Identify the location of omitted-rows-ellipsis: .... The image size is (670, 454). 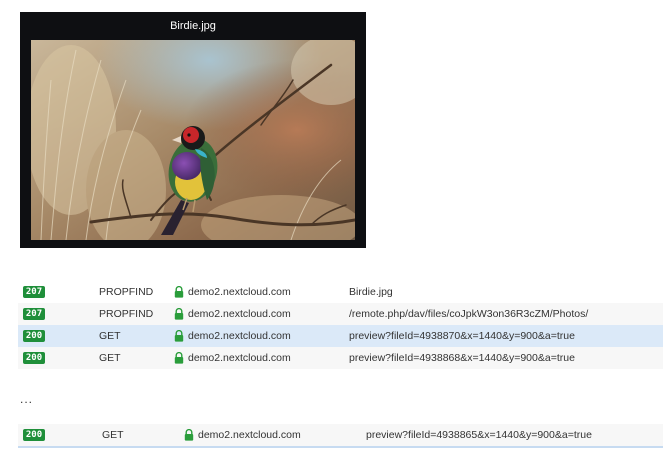
(27, 399).